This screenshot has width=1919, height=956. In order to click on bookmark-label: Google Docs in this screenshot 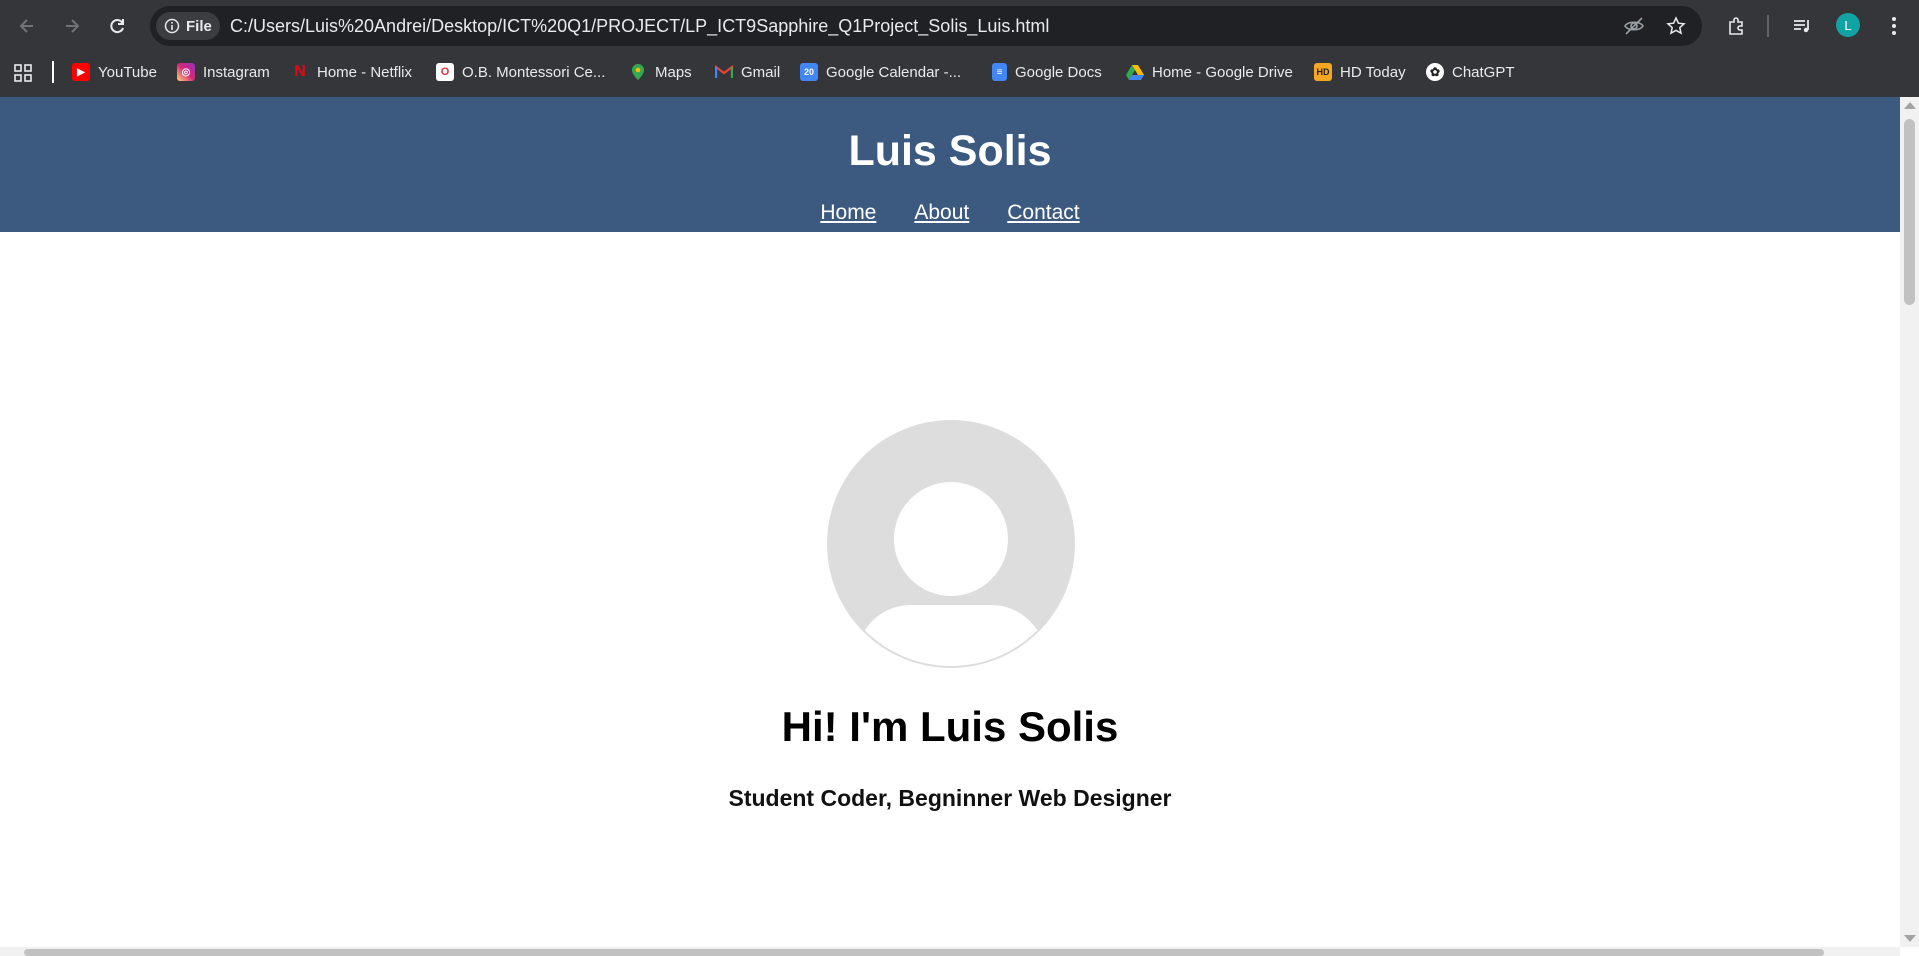, I will do `click(1058, 72)`.